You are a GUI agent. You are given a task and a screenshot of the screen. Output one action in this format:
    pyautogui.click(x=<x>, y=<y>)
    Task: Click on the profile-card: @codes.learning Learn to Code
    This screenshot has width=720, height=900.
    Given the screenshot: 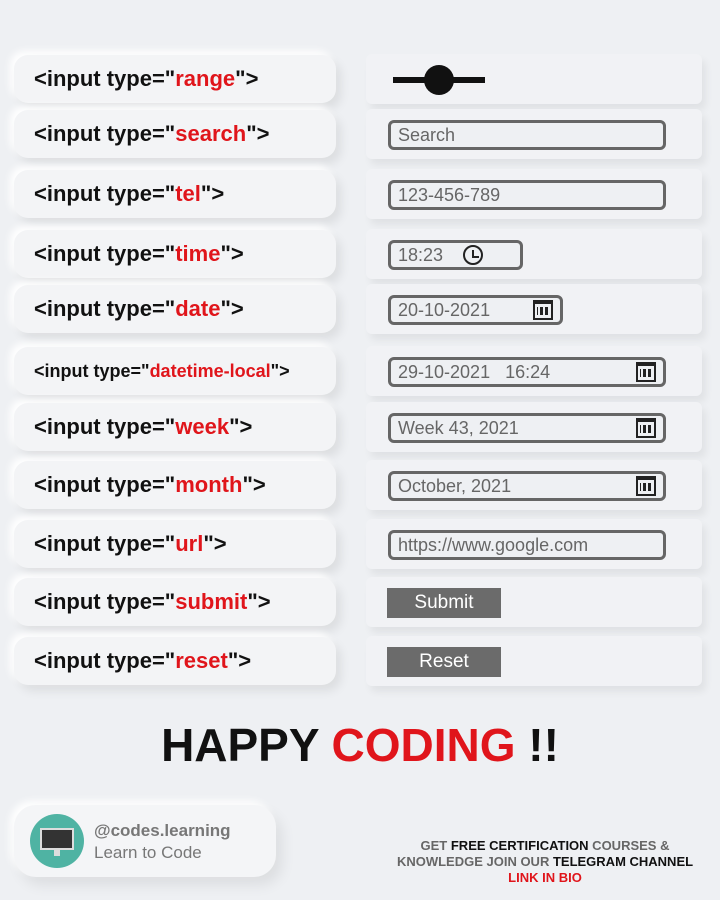 What is the action you would take?
    pyautogui.click(x=145, y=841)
    